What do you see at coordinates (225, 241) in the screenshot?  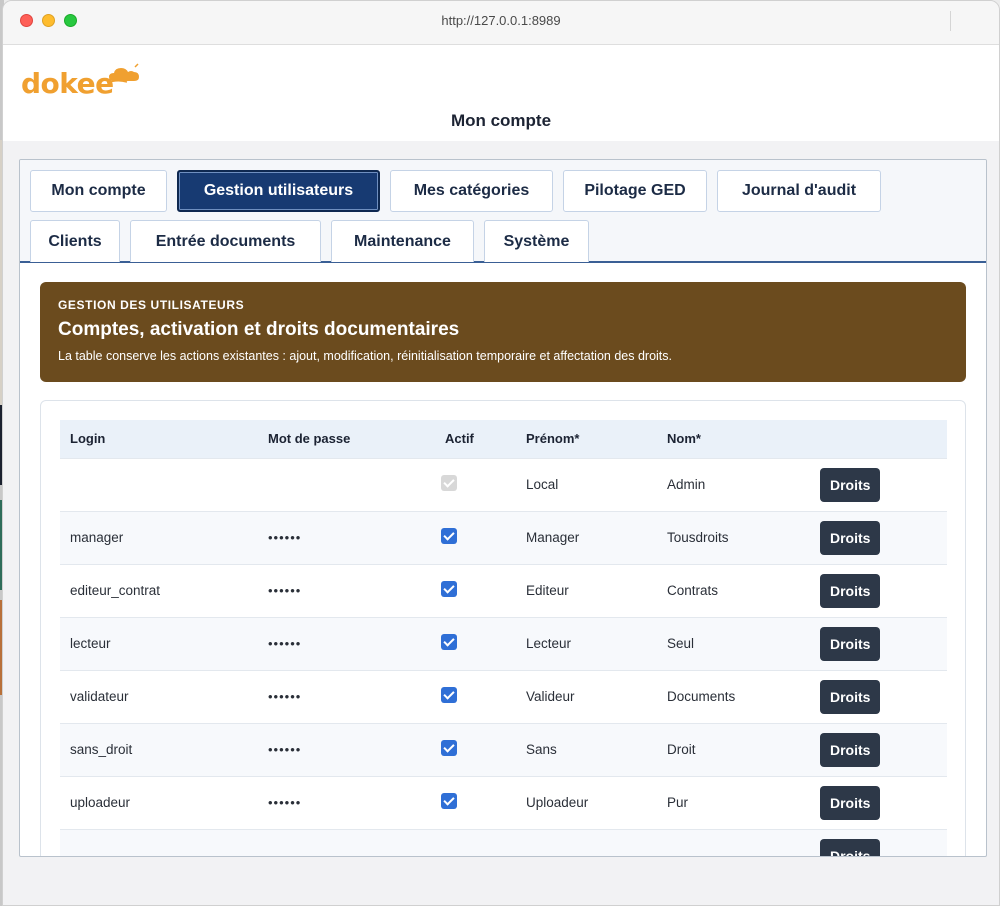 I see `tab-entree-documents: Entrée documents` at bounding box center [225, 241].